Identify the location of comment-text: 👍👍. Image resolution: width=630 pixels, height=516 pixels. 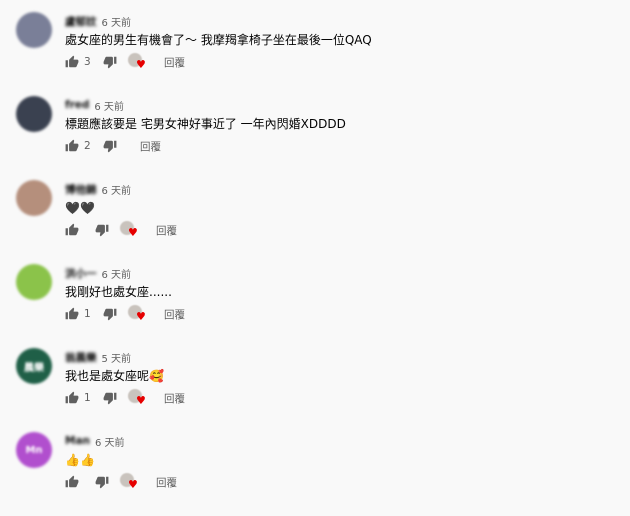
(80, 460).